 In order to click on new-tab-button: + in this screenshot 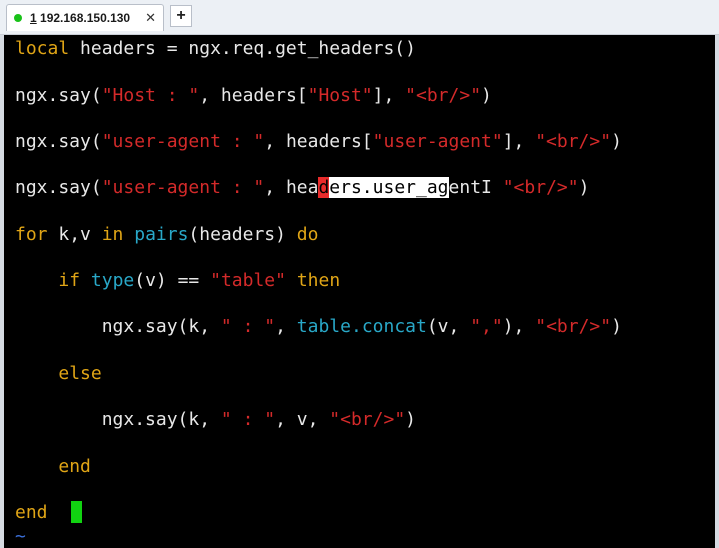, I will do `click(181, 16)`.